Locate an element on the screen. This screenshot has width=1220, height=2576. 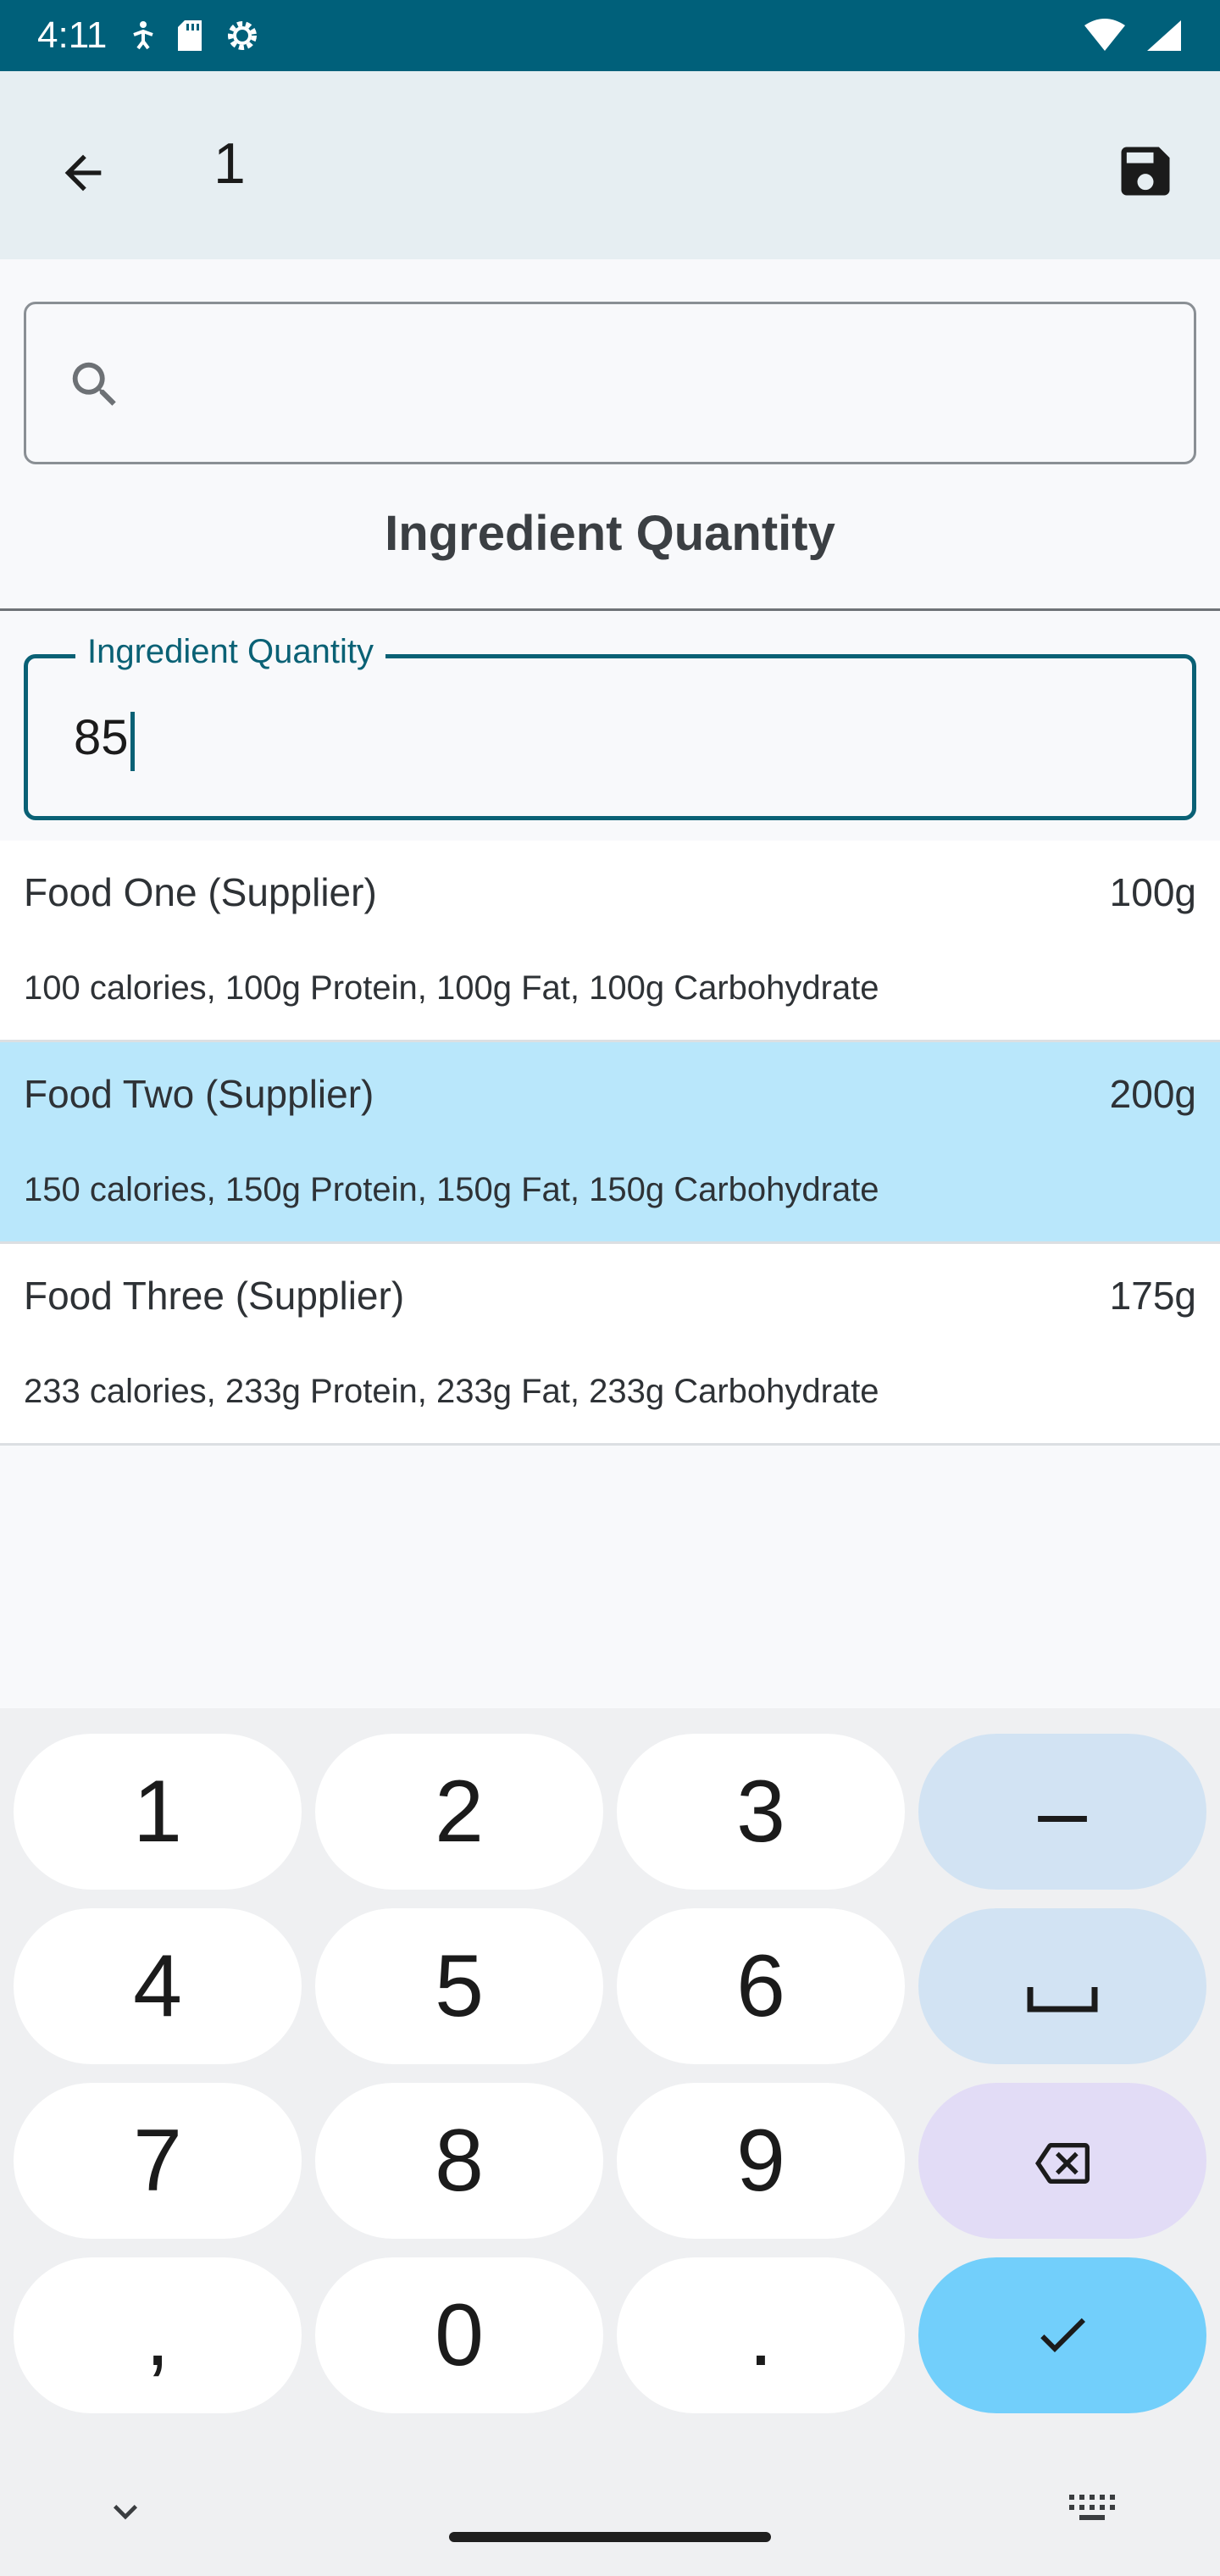
cellular-signal-icon is located at coordinates (1164, 36).